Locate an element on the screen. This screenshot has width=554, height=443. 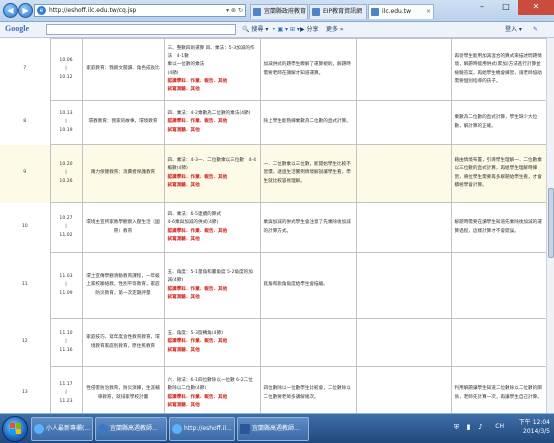
week-date: 10.20 is located at coordinates (66, 165).